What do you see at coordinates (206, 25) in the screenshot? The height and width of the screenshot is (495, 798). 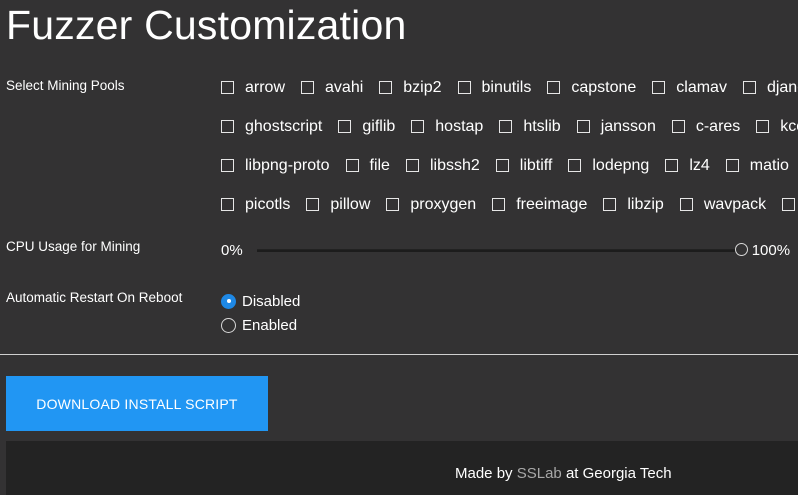 I see `page-title: Fuzzer Customization` at bounding box center [206, 25].